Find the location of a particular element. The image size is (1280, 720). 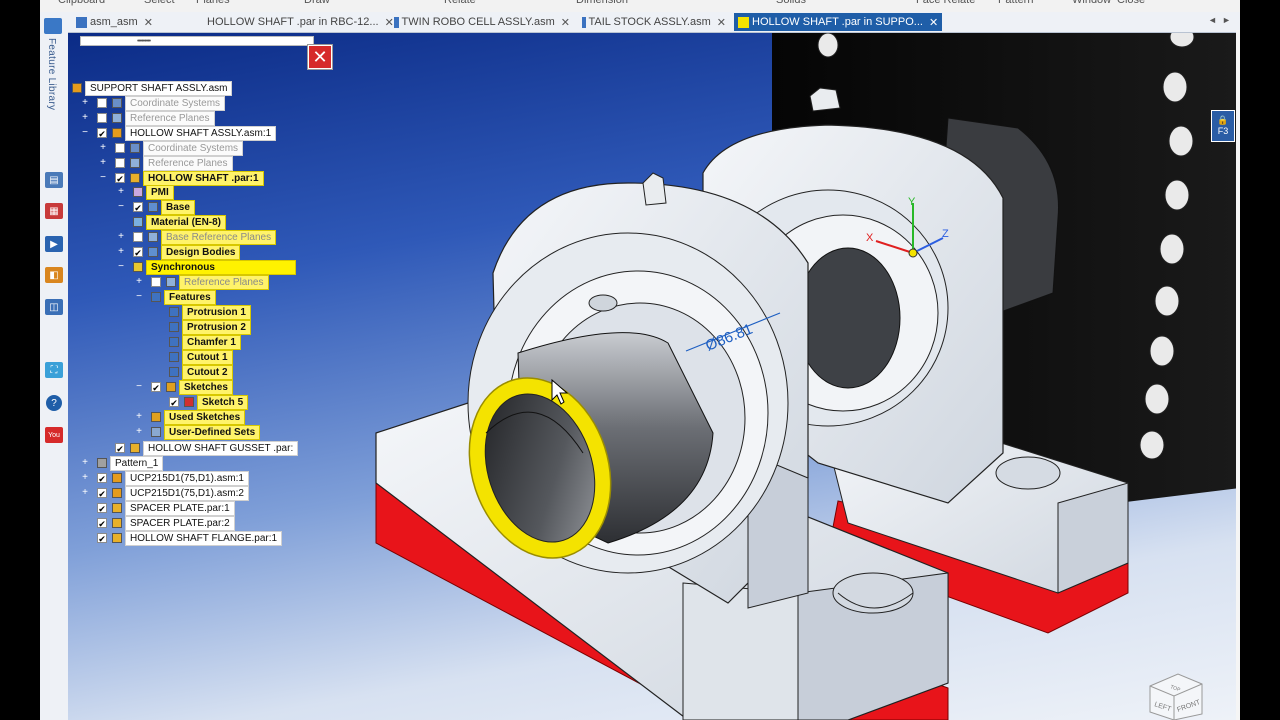

sensor-icon: ◧ is located at coordinates (54, 275).